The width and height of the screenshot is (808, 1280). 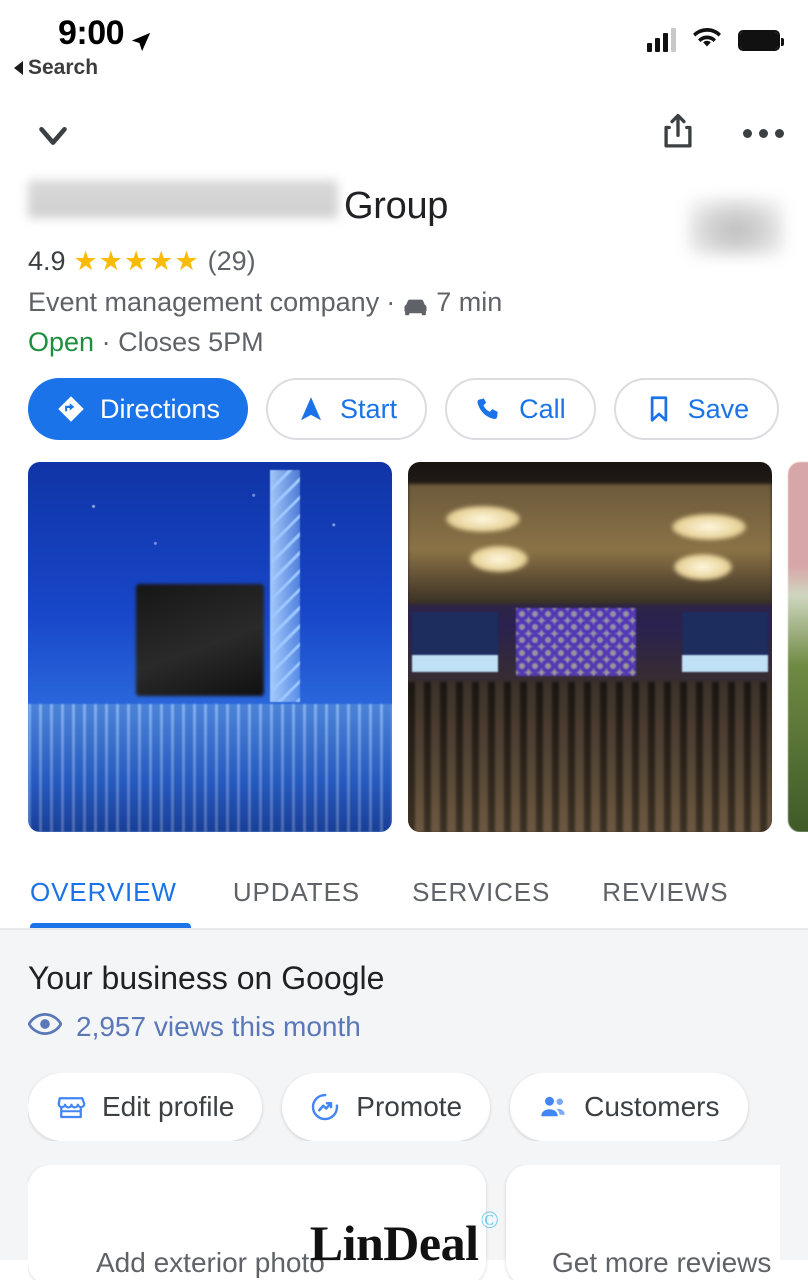 What do you see at coordinates (63, 67) in the screenshot?
I see `back-link-label: Search` at bounding box center [63, 67].